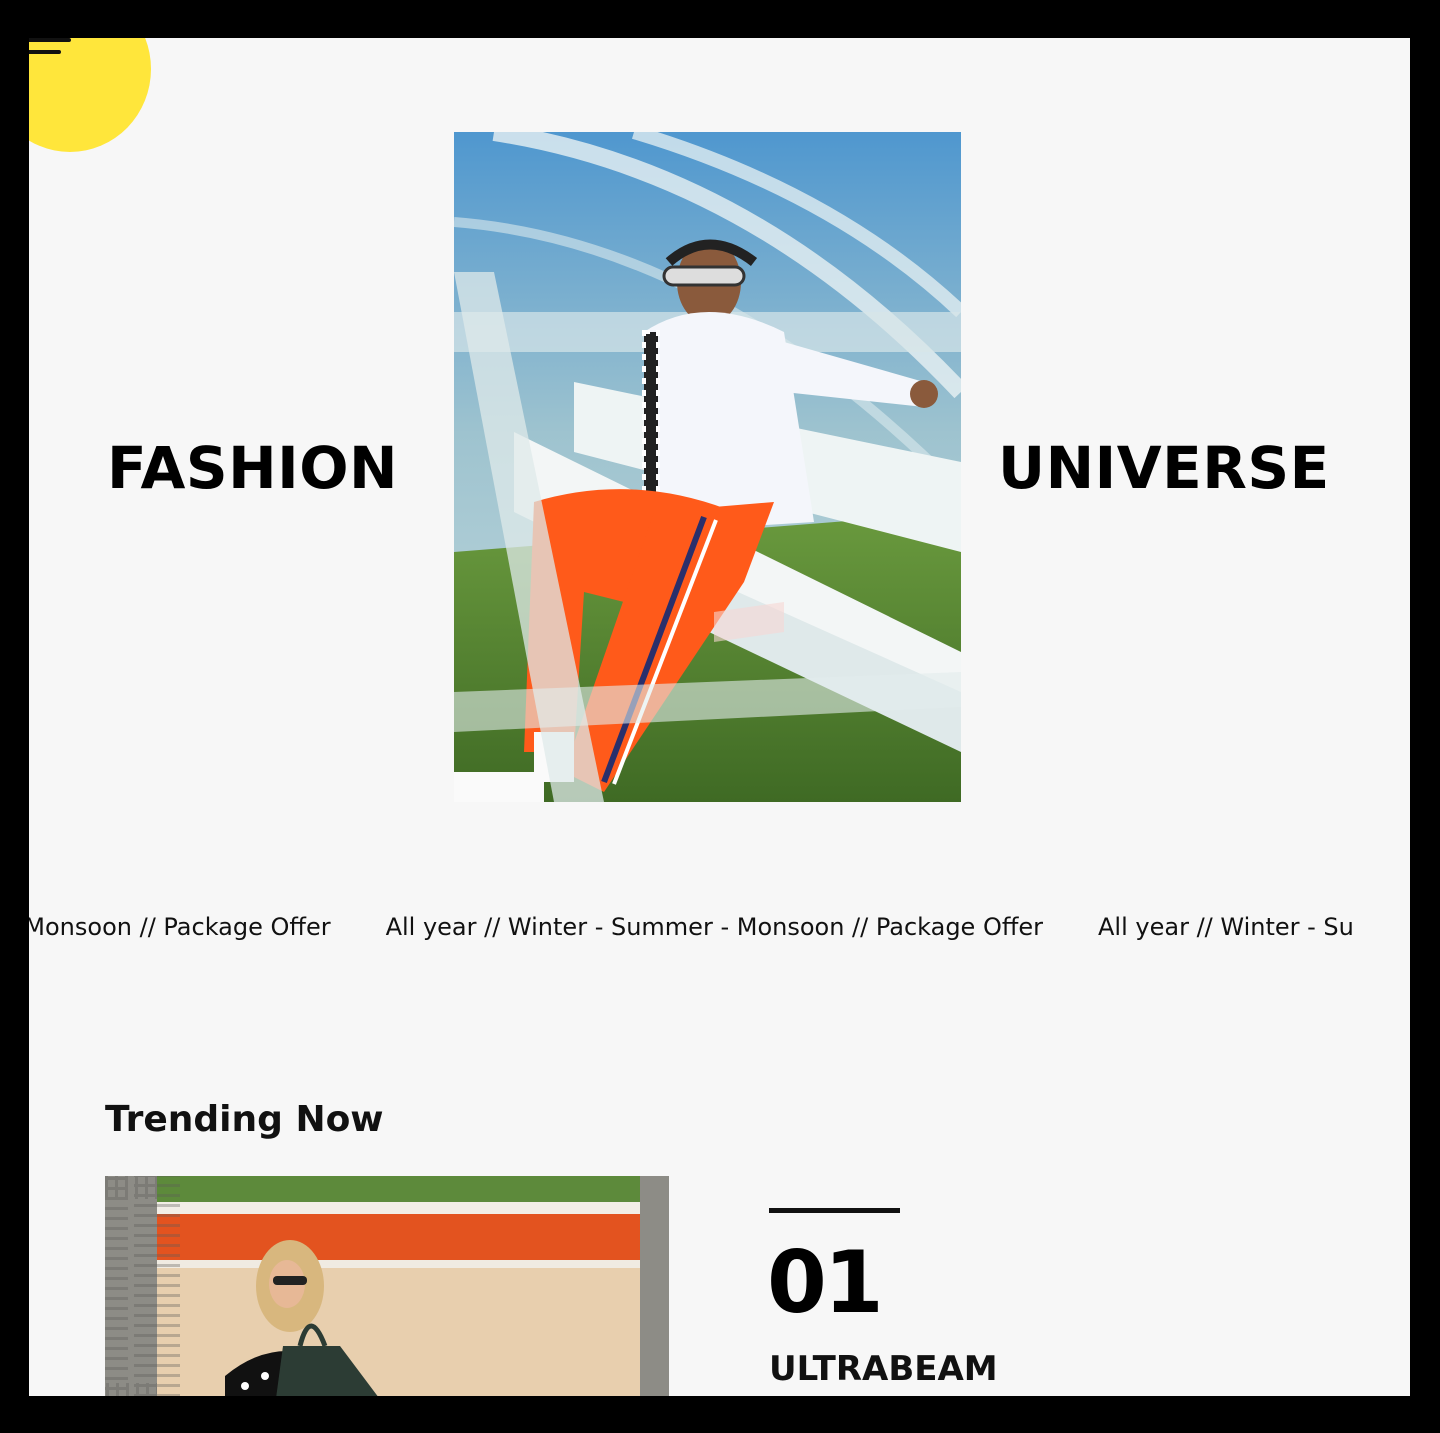  Describe the element at coordinates (90, 95) in the screenshot. I see `menu-button` at that location.